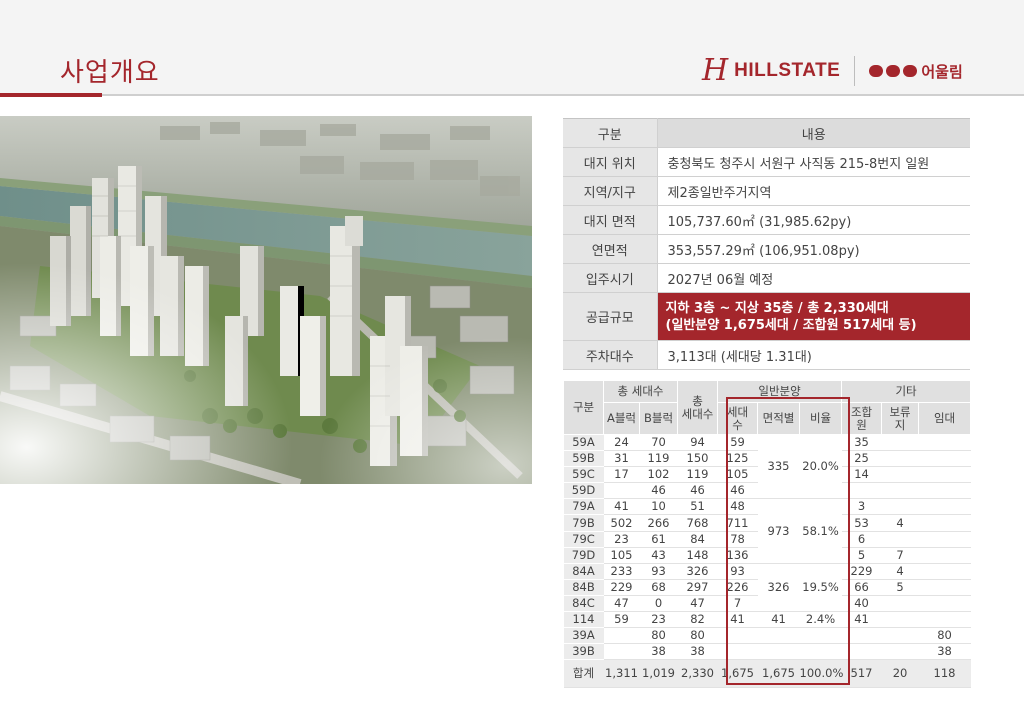 This screenshot has width=1024, height=709. What do you see at coordinates (942, 71) in the screenshot?
I see `partner-name: 어울림` at bounding box center [942, 71].